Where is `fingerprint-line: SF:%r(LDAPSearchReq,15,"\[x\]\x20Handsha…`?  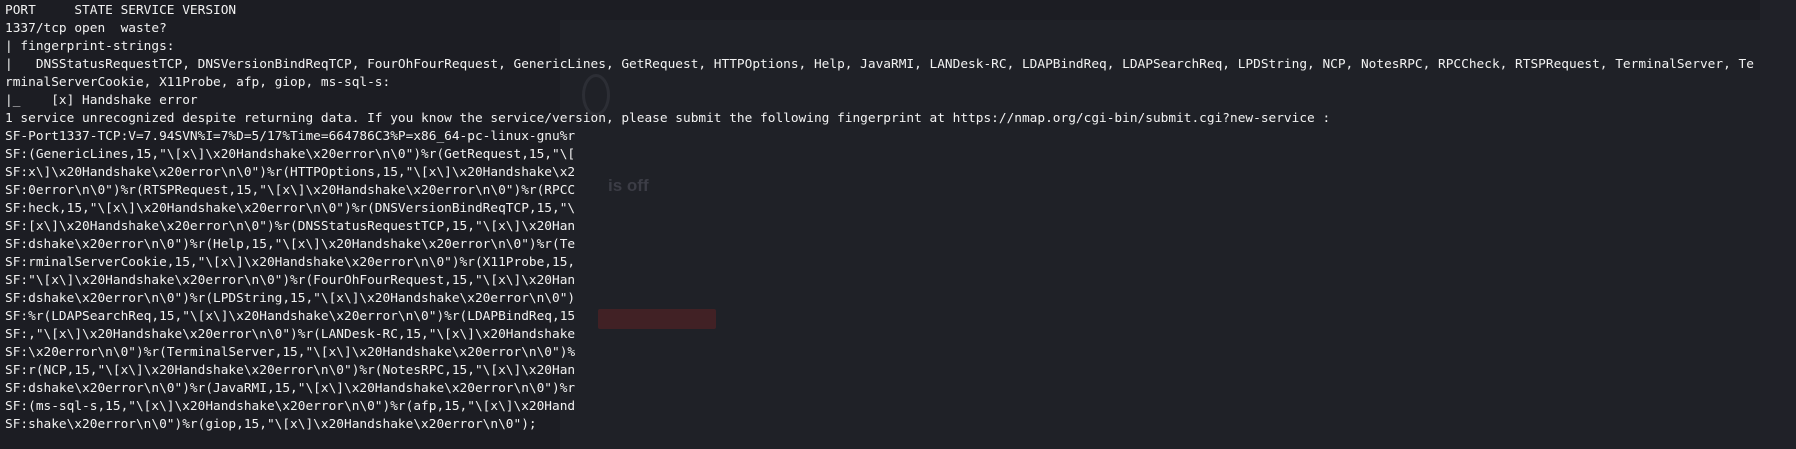
fingerprint-line: SF:%r(LDAPSearchReq,15,"\[x\]\x20Handsha… is located at coordinates (290, 316).